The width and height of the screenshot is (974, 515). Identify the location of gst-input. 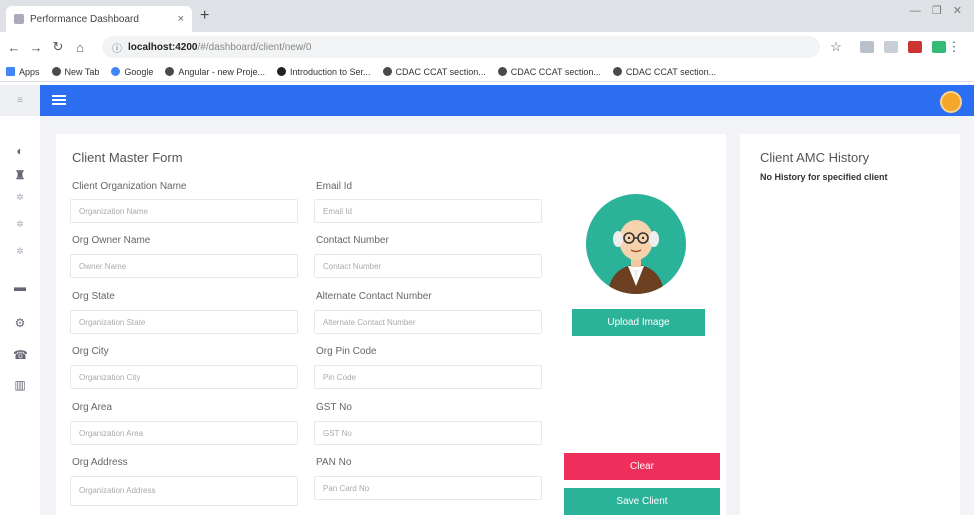
(428, 433).